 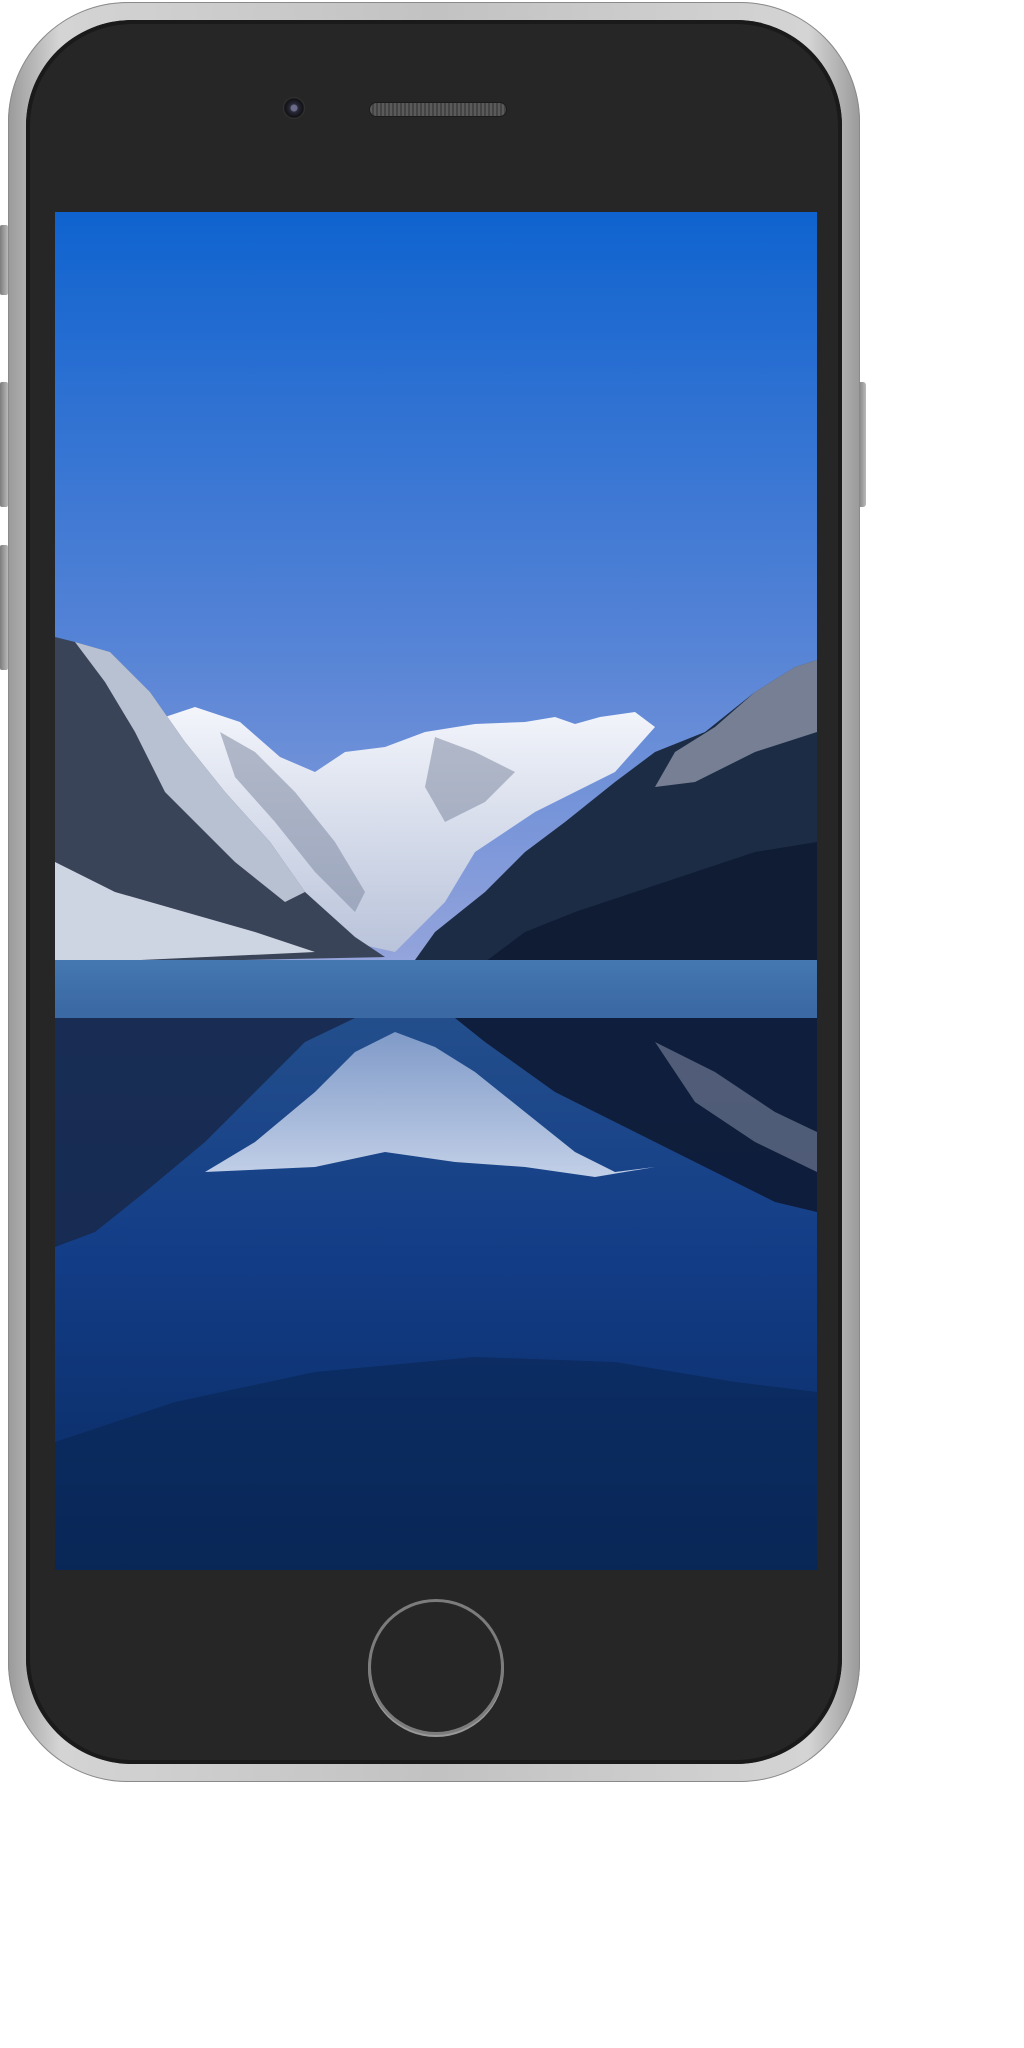 I want to click on speaker-grille-icon, so click(x=438, y=109).